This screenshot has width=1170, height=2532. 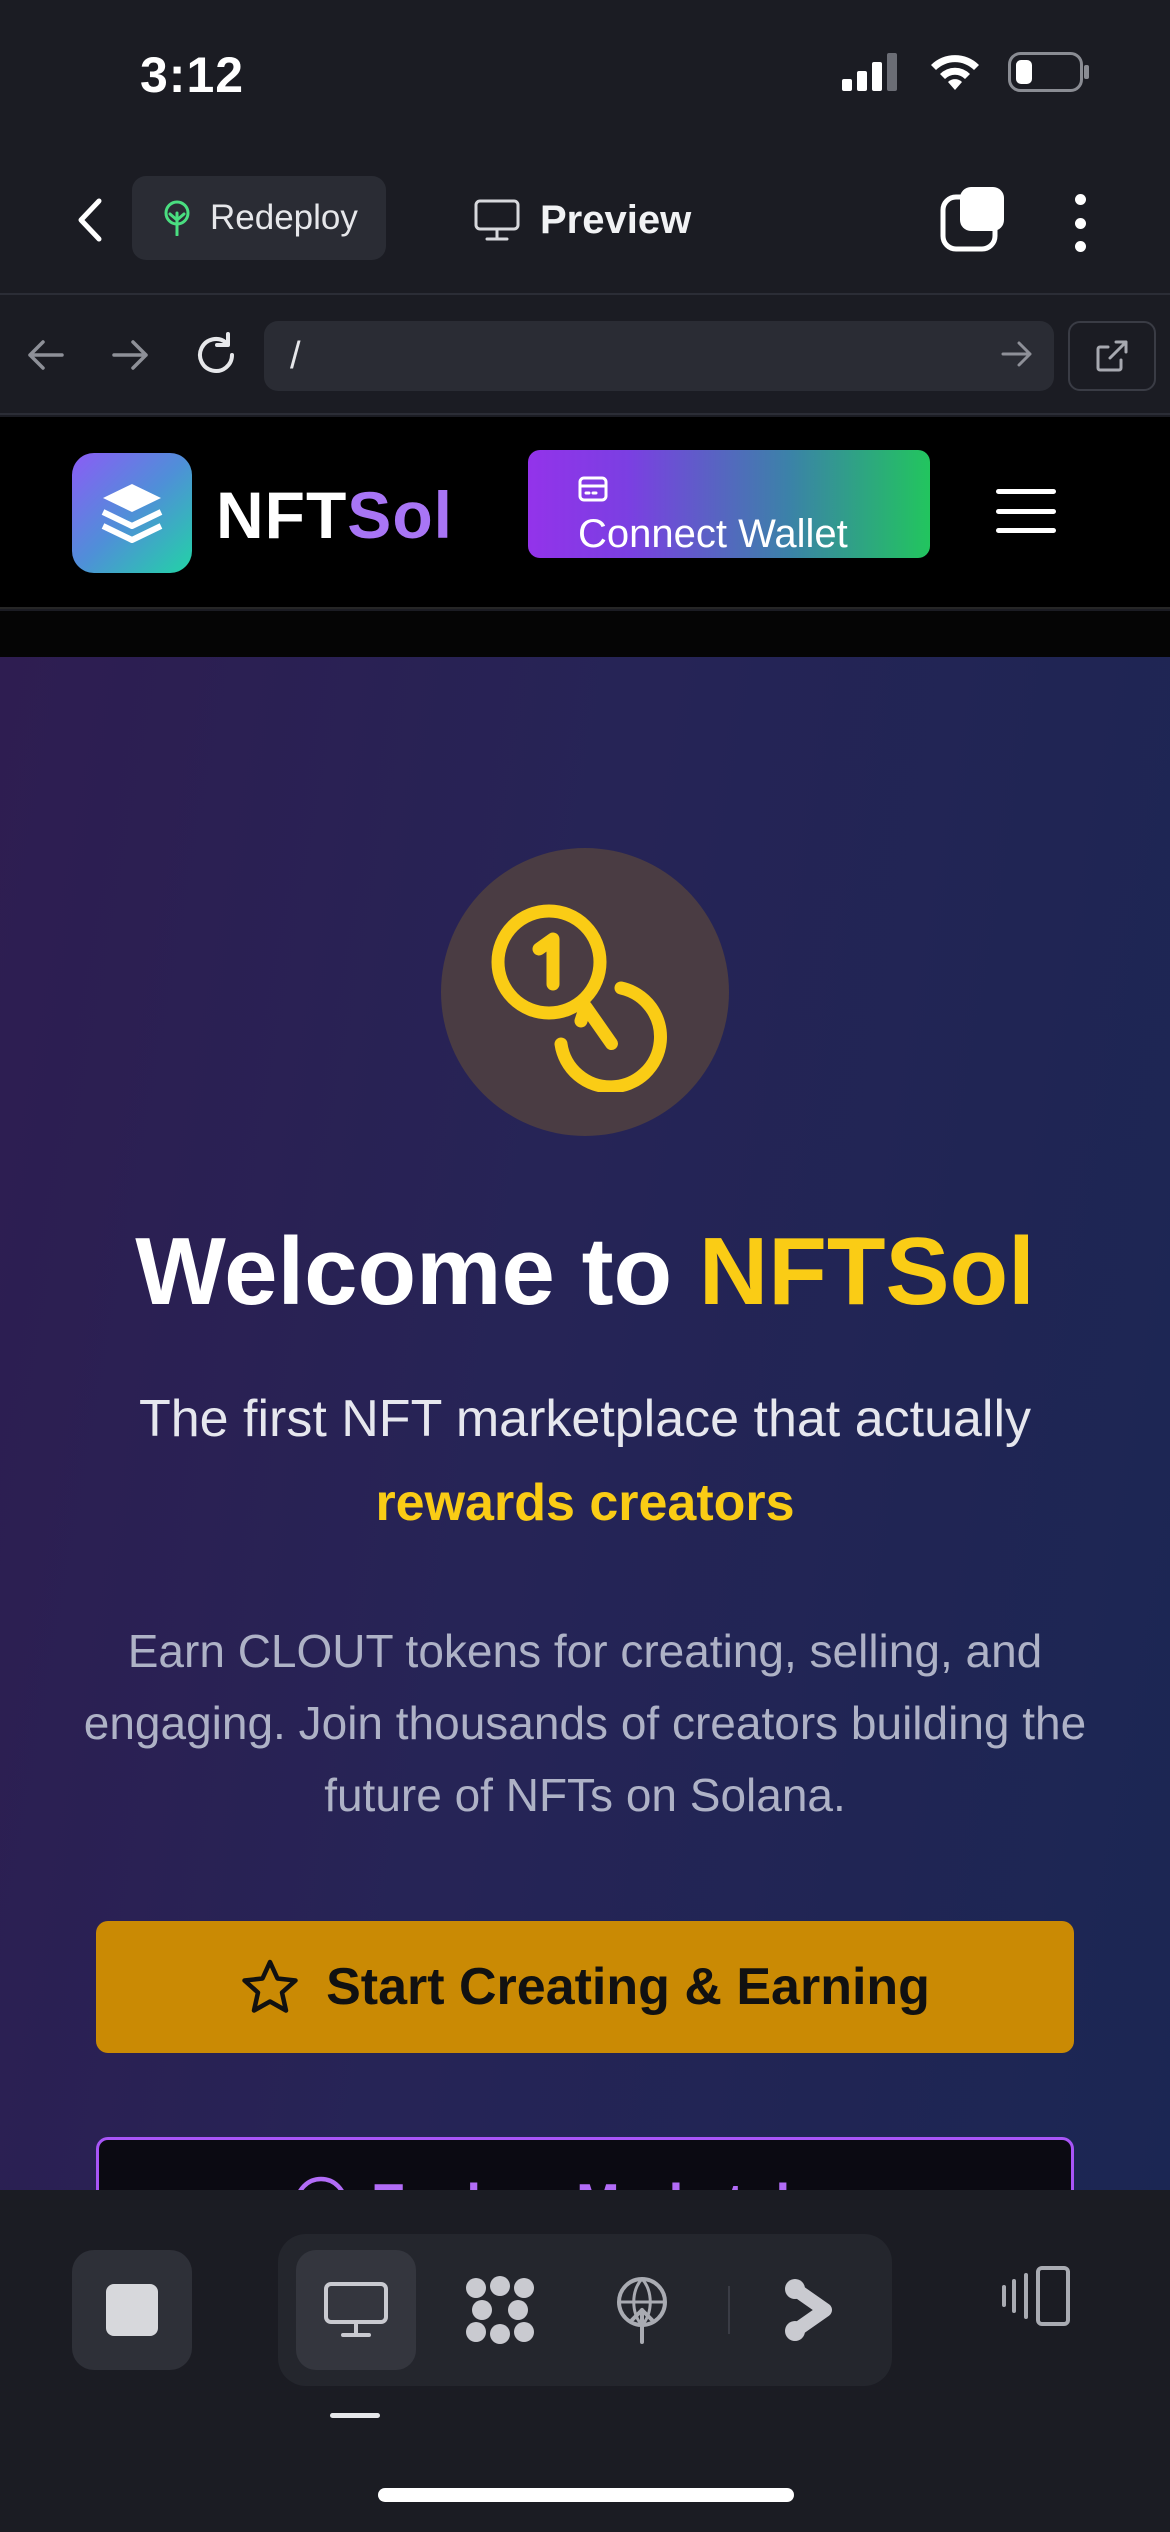 I want to click on hero-title-accent: NFTSol, so click(x=866, y=1271).